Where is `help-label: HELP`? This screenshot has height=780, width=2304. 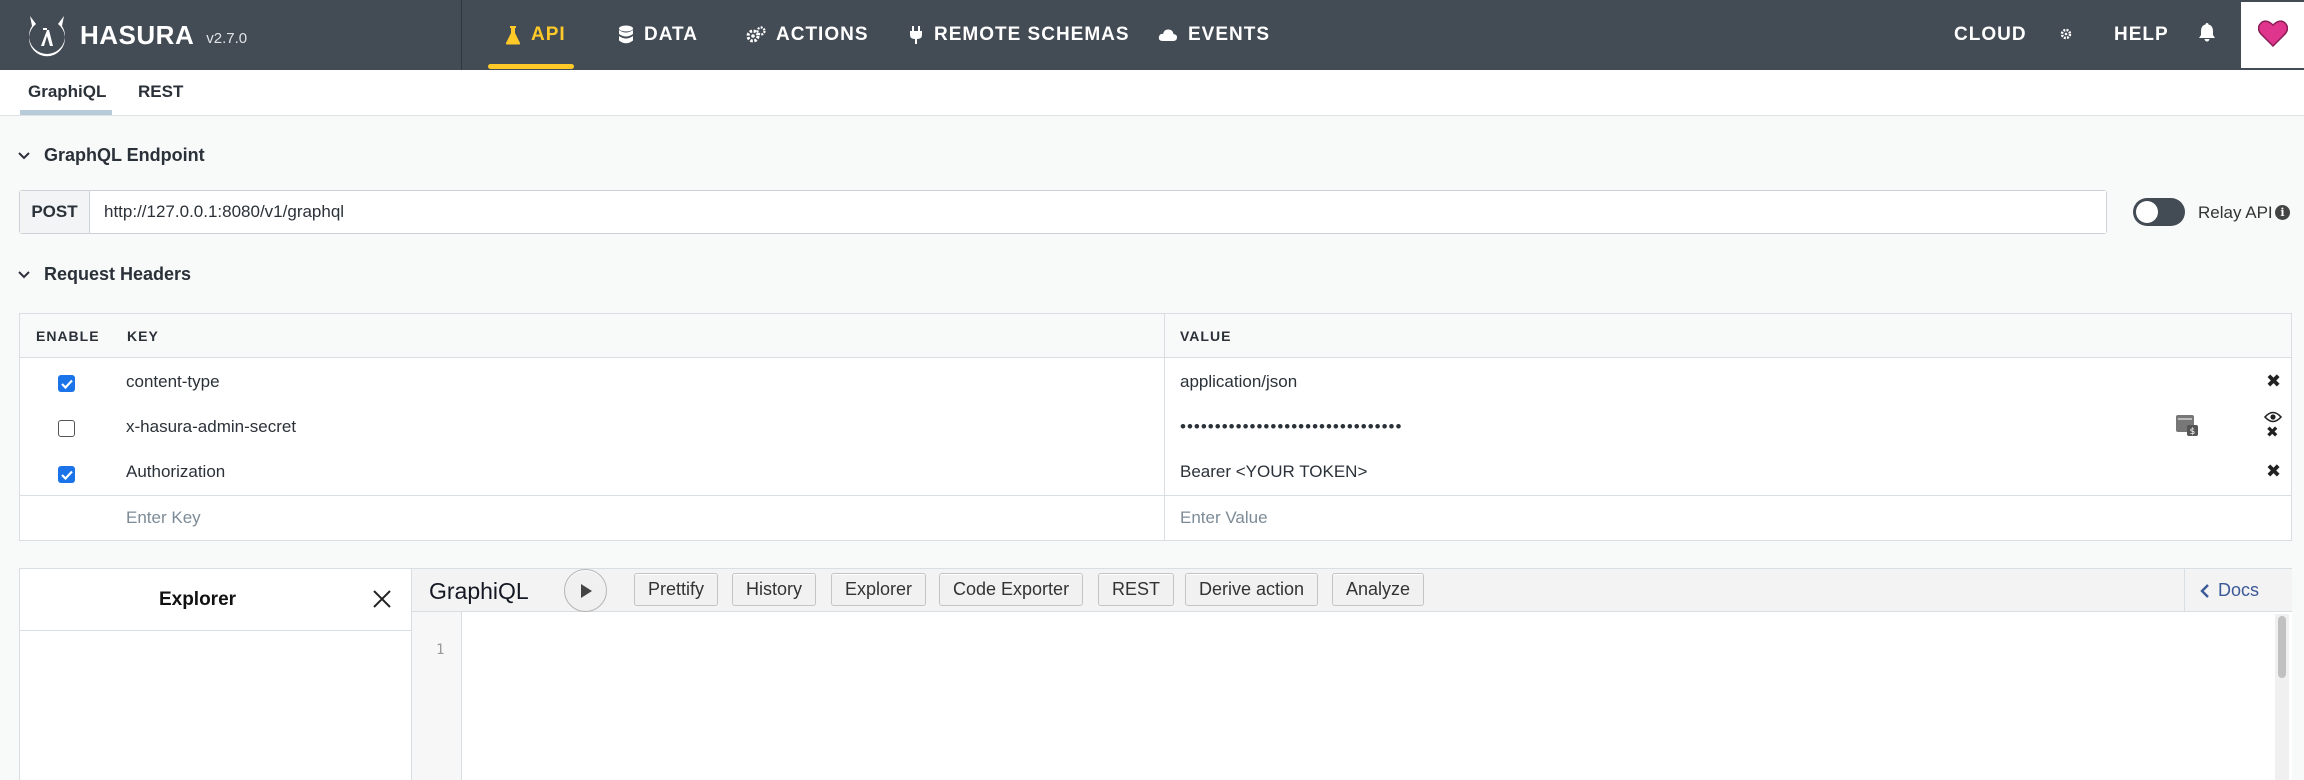
help-label: HELP is located at coordinates (2141, 34).